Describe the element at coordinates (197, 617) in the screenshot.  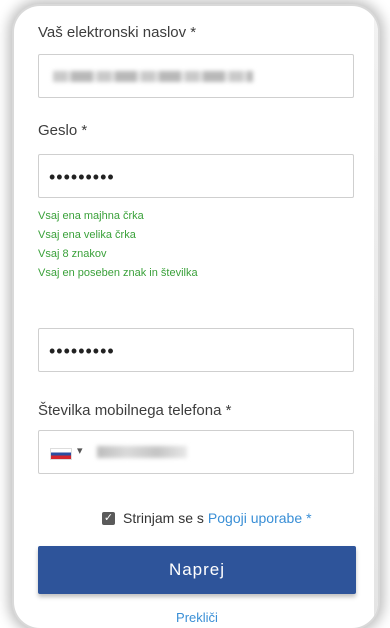
I see `cancel-link: Prekliči` at that location.